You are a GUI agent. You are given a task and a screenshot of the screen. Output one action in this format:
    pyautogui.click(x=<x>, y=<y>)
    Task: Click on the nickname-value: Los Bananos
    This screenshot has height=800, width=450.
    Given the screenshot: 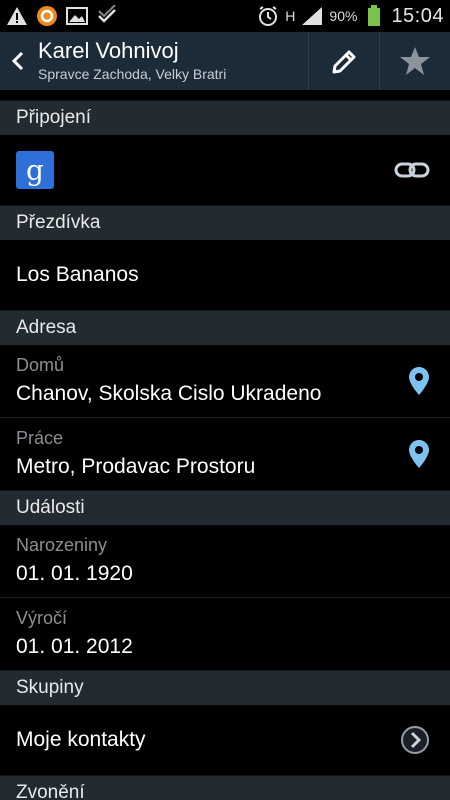 What is the action you would take?
    pyautogui.click(x=77, y=274)
    